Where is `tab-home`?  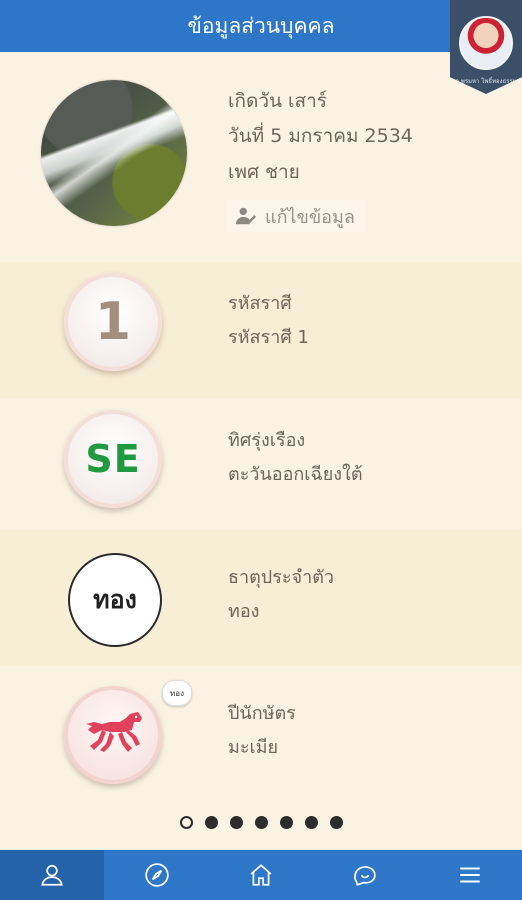
tab-home is located at coordinates (261, 875).